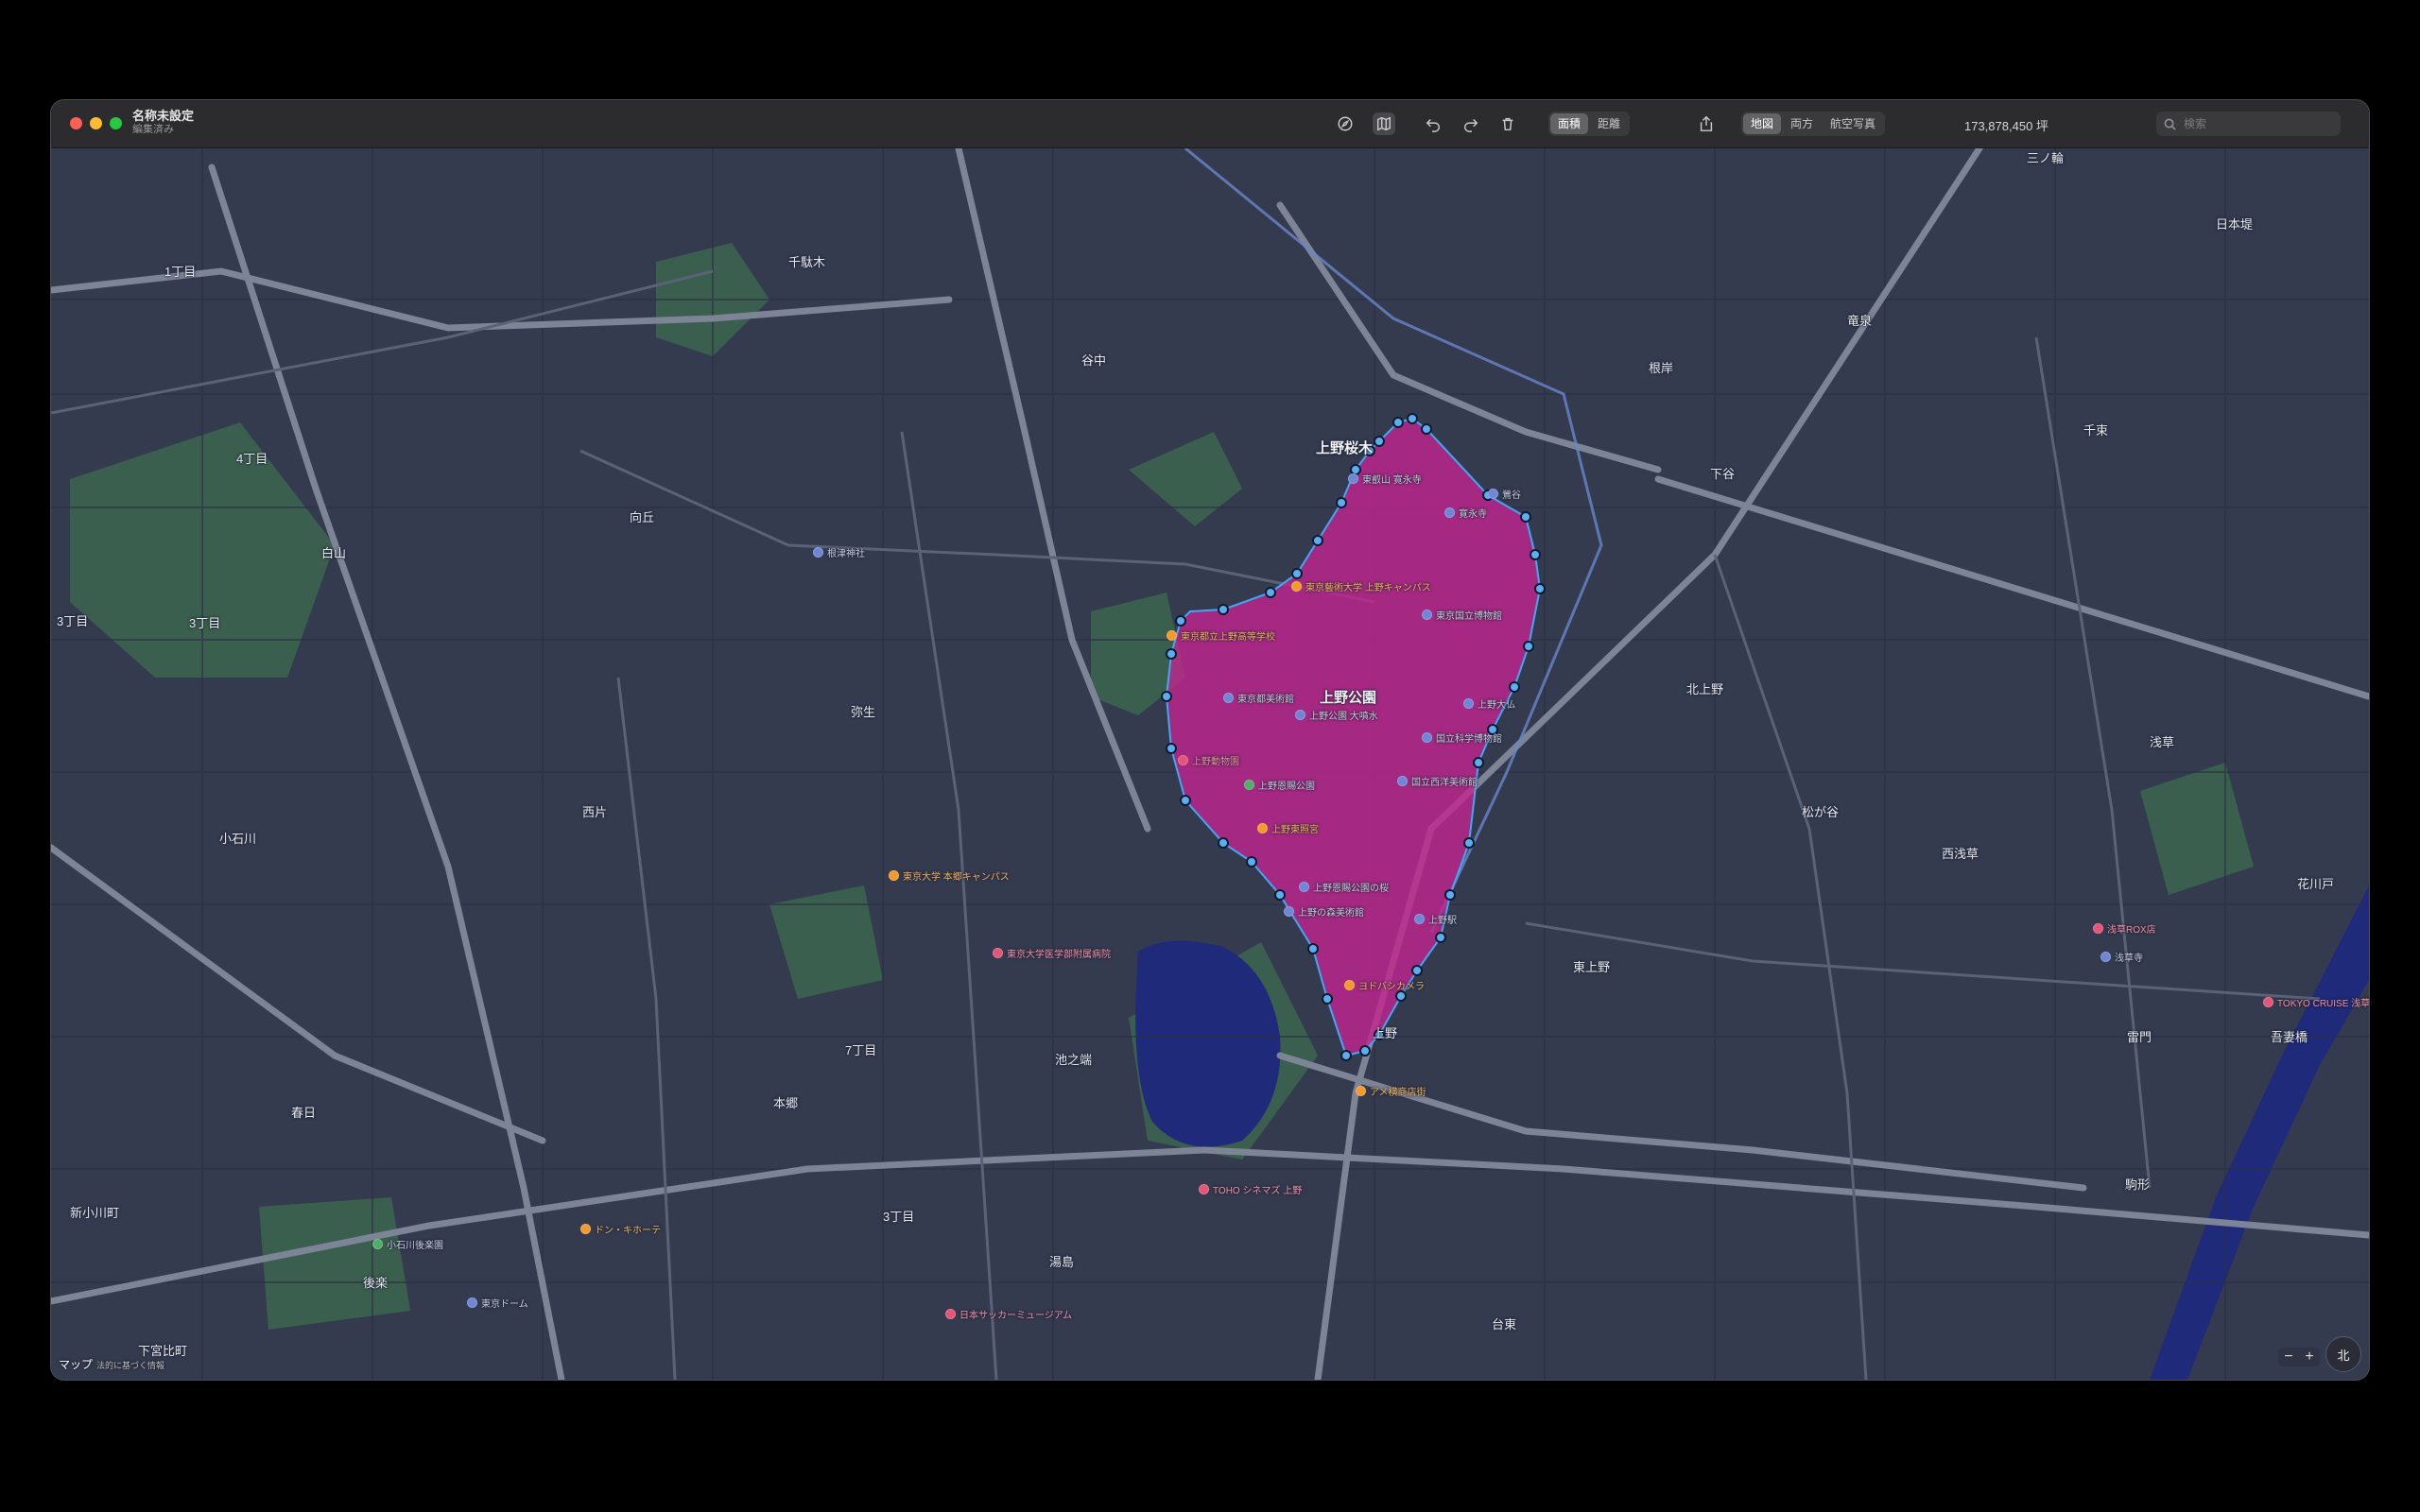 Image resolution: width=2420 pixels, height=1512 pixels. Describe the element at coordinates (1762, 123) in the screenshot. I see `map-type-standard: 地図` at that location.